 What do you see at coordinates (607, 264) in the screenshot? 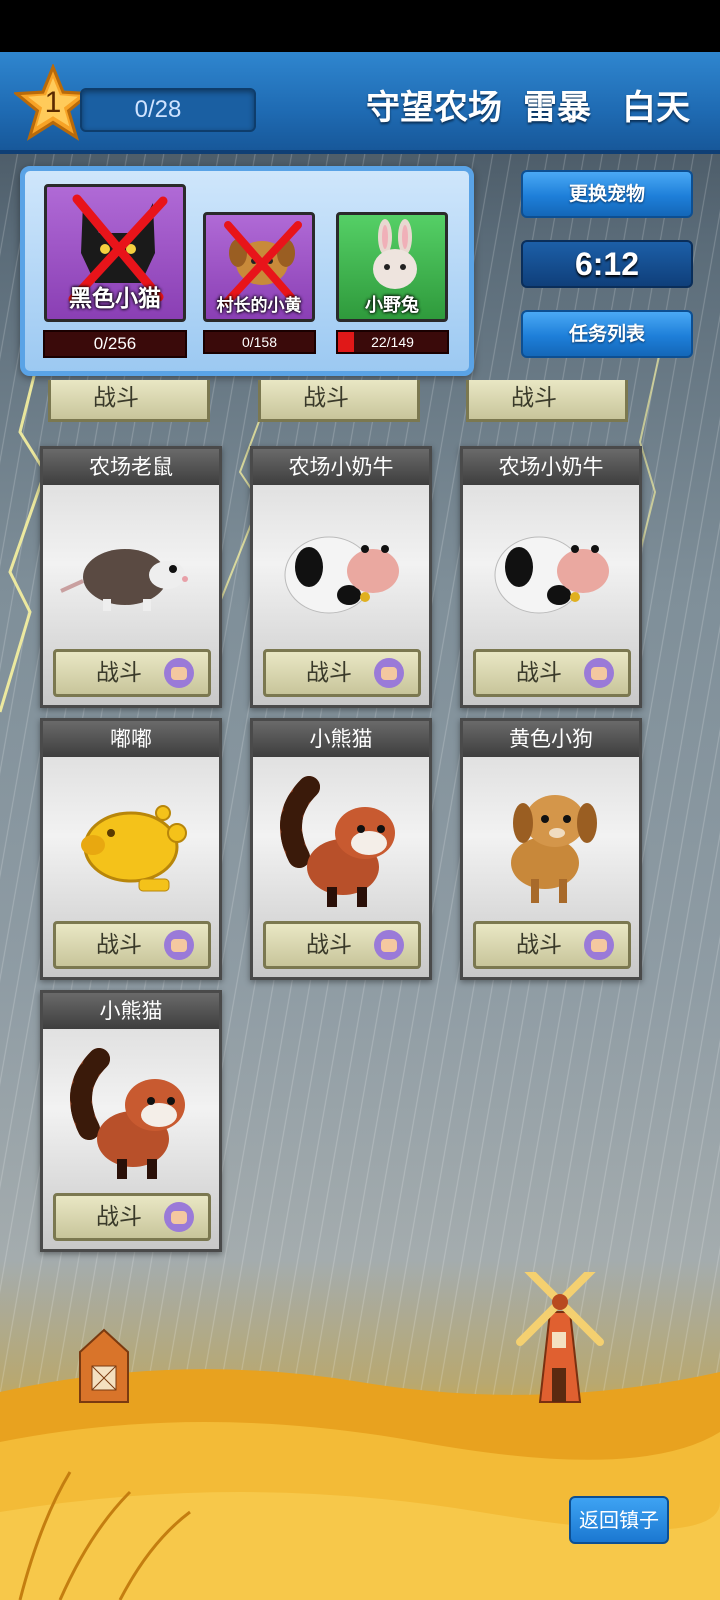
I see `countdown-timer: 6:12` at bounding box center [607, 264].